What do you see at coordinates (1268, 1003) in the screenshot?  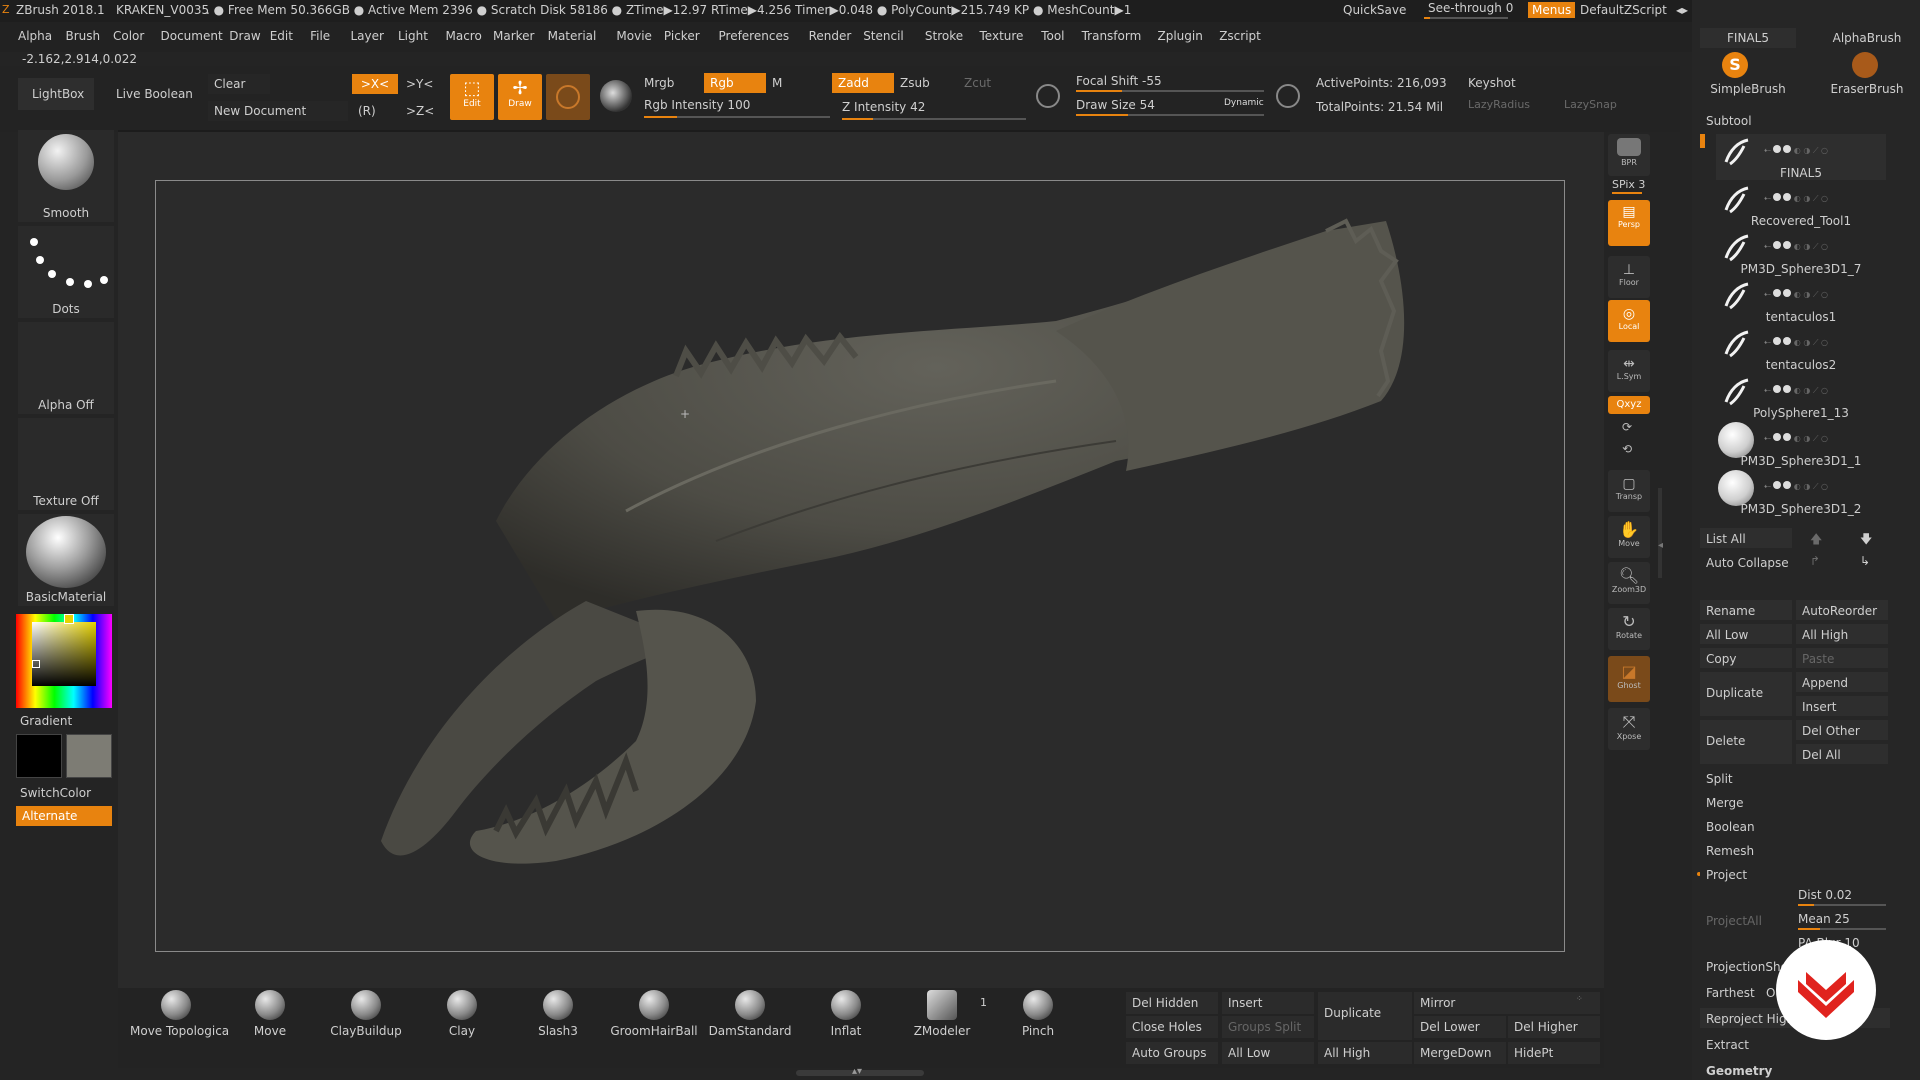 I see `insert-button: Insert` at bounding box center [1268, 1003].